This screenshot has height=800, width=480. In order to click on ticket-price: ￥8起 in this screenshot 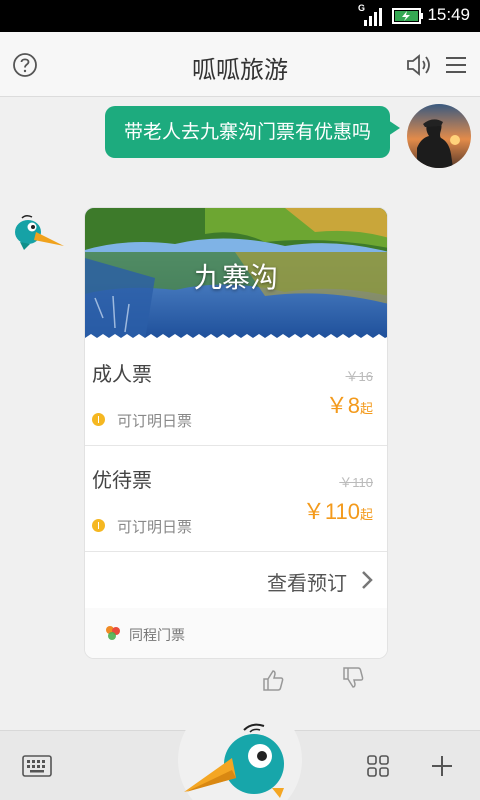, I will do `click(349, 404)`.